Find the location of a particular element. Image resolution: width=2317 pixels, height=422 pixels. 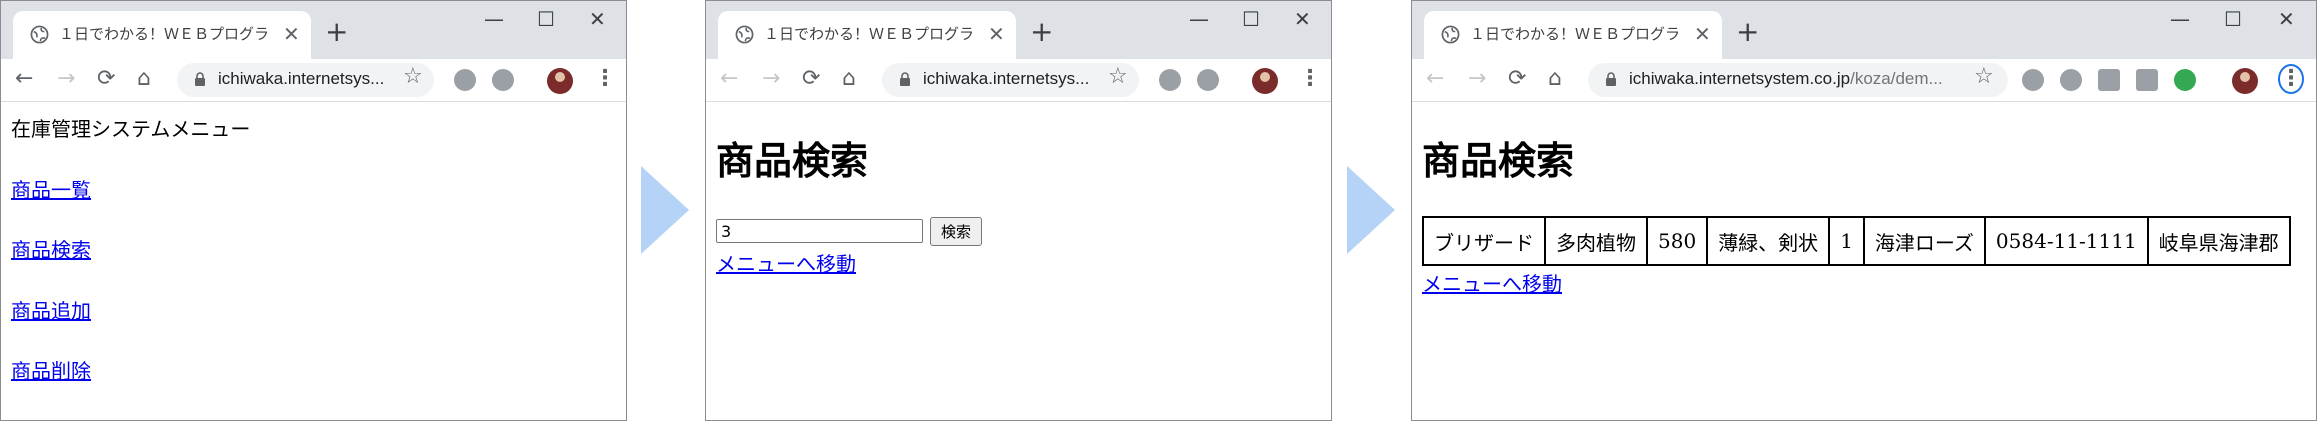

page-title: 在庫管理システムメニュー is located at coordinates (131, 129).